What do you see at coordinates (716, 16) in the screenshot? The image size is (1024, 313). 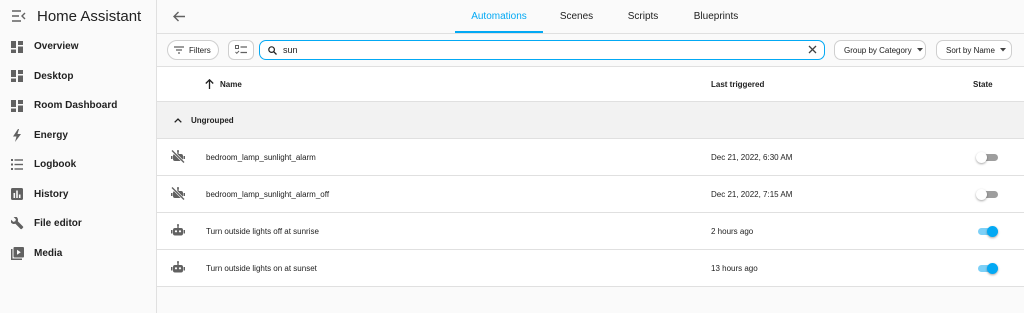 I see `tab-blueprints: Blueprints` at bounding box center [716, 16].